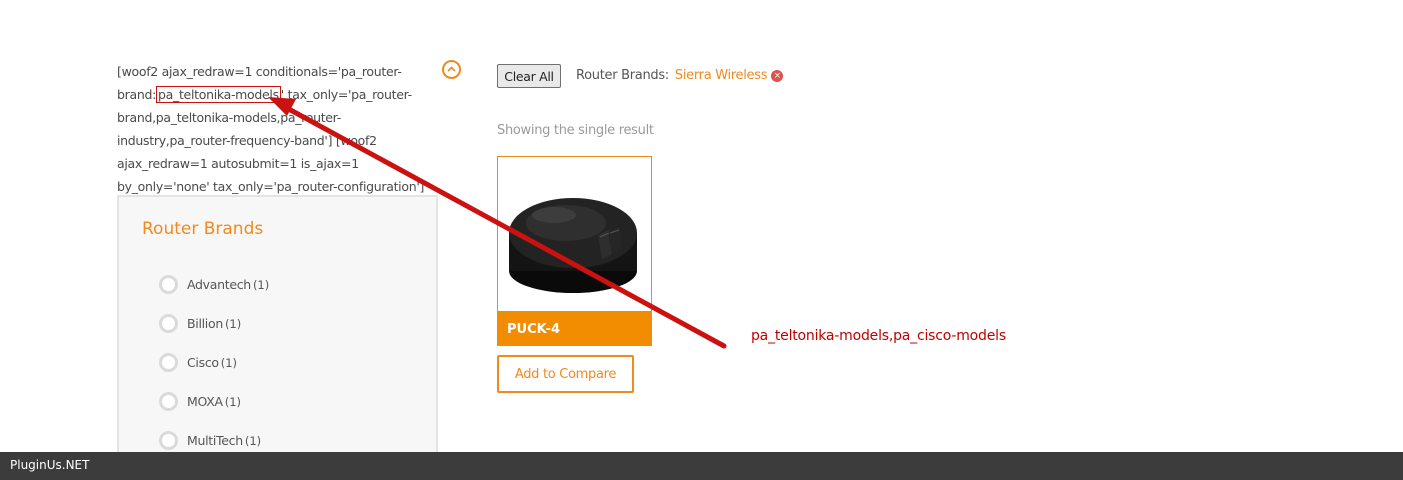 The width and height of the screenshot is (1403, 480). I want to click on highlighted-taxonomy: pa_teltonika-models, so click(218, 94).